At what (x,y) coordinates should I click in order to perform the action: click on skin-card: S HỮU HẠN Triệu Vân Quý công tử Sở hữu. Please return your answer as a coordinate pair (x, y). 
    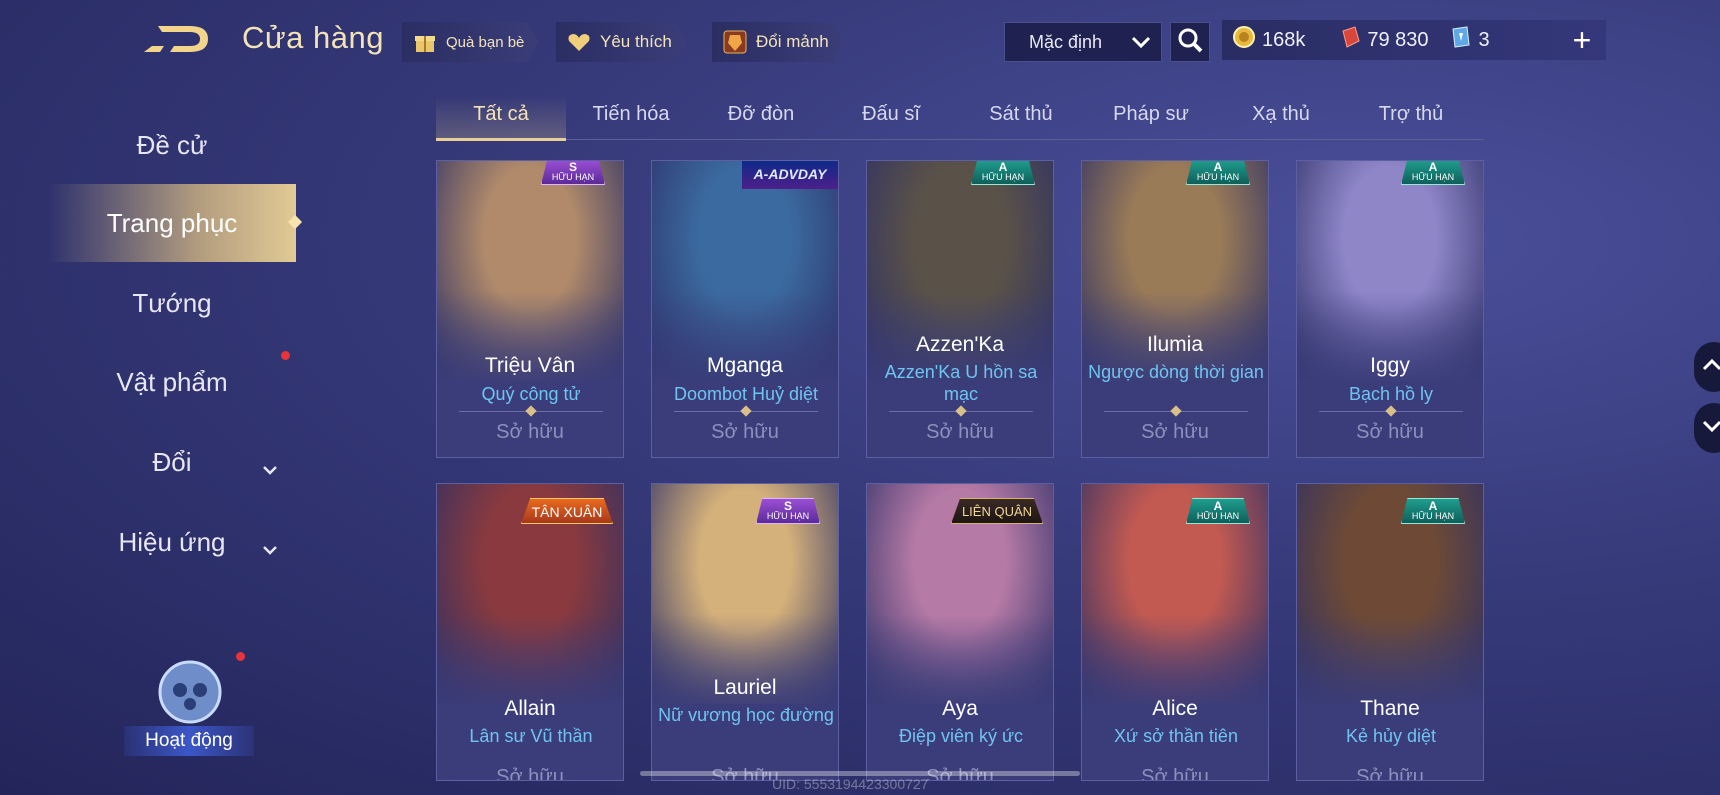
    Looking at the image, I should click on (530, 309).